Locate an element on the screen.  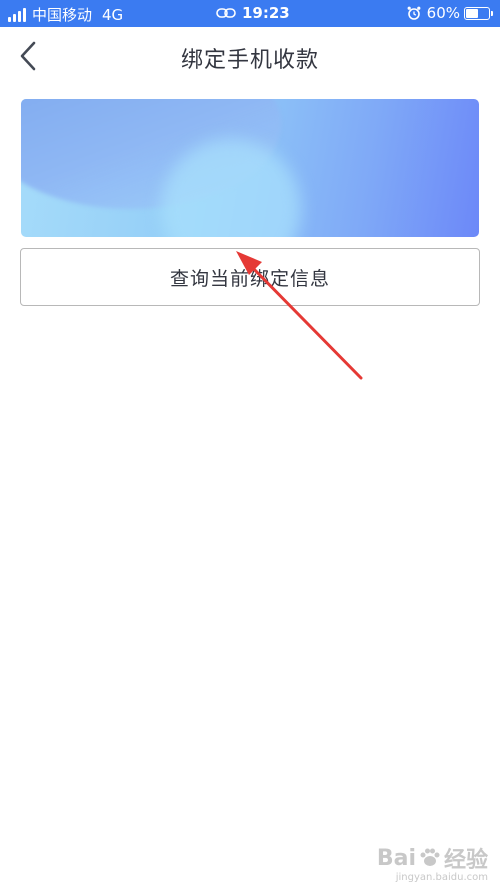
status-center: 19:23 is located at coordinates (253, 13).